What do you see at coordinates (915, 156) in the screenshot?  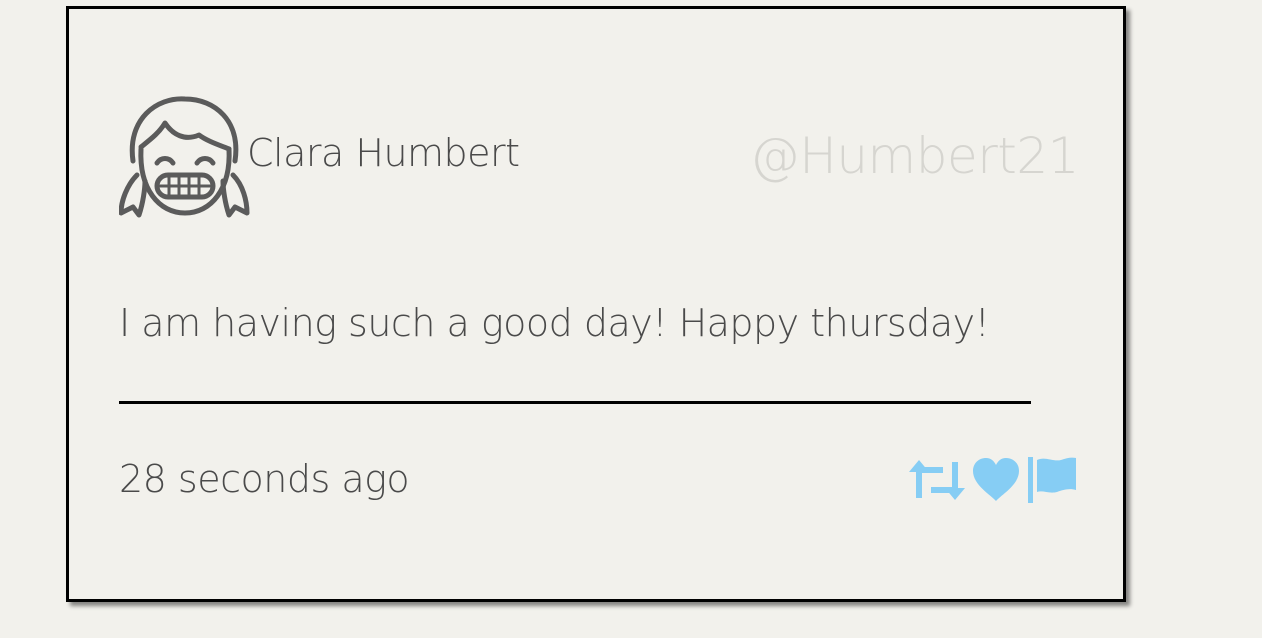 I see `author-handle: @Humbert21` at bounding box center [915, 156].